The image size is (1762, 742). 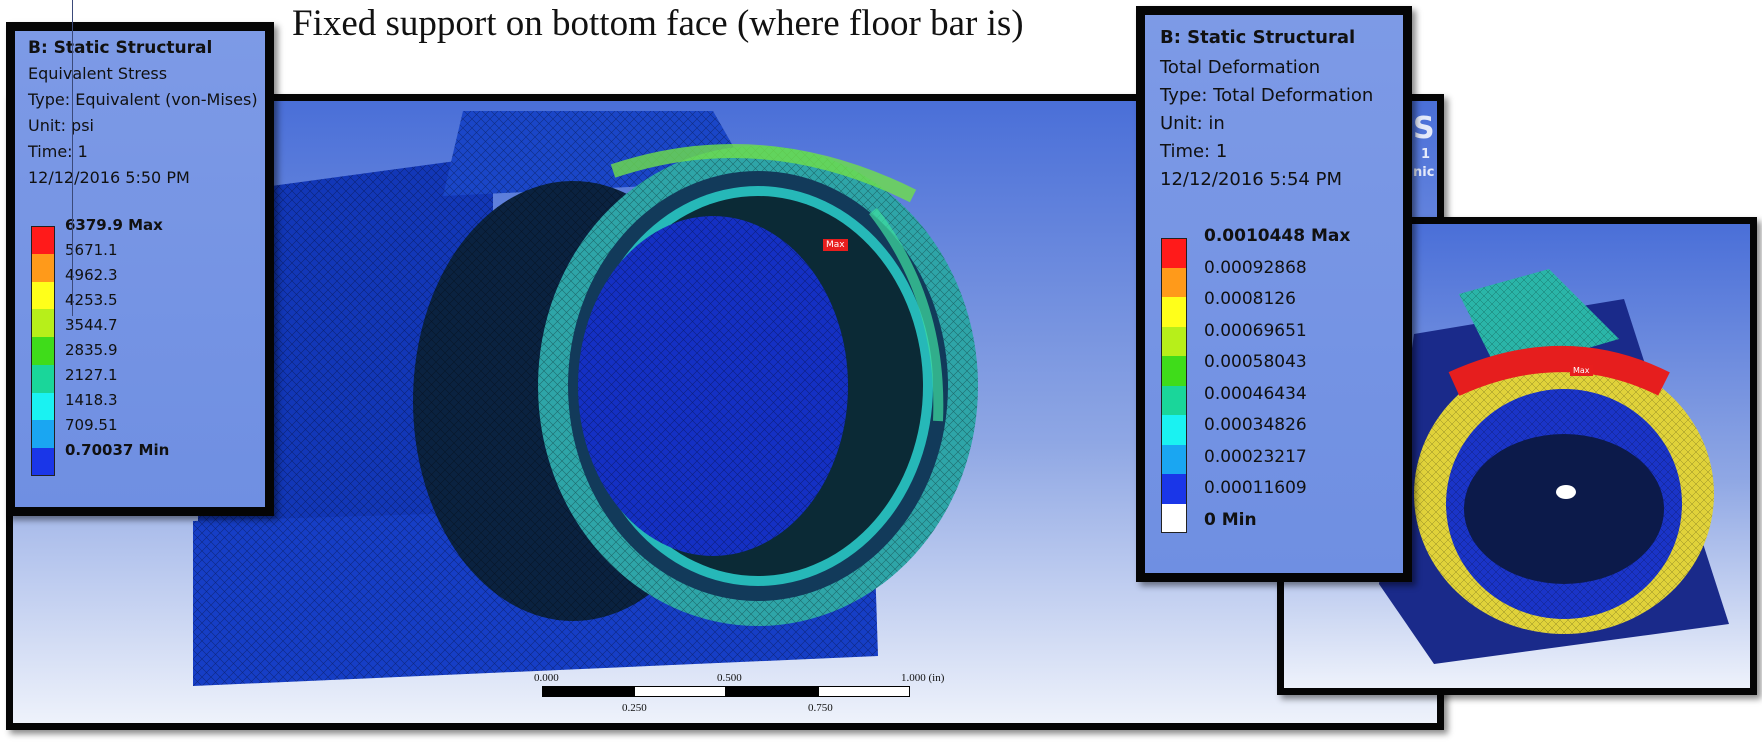 What do you see at coordinates (1277, 236) in the screenshot?
I see `legend-level-label: 0.0010448 Max` at bounding box center [1277, 236].